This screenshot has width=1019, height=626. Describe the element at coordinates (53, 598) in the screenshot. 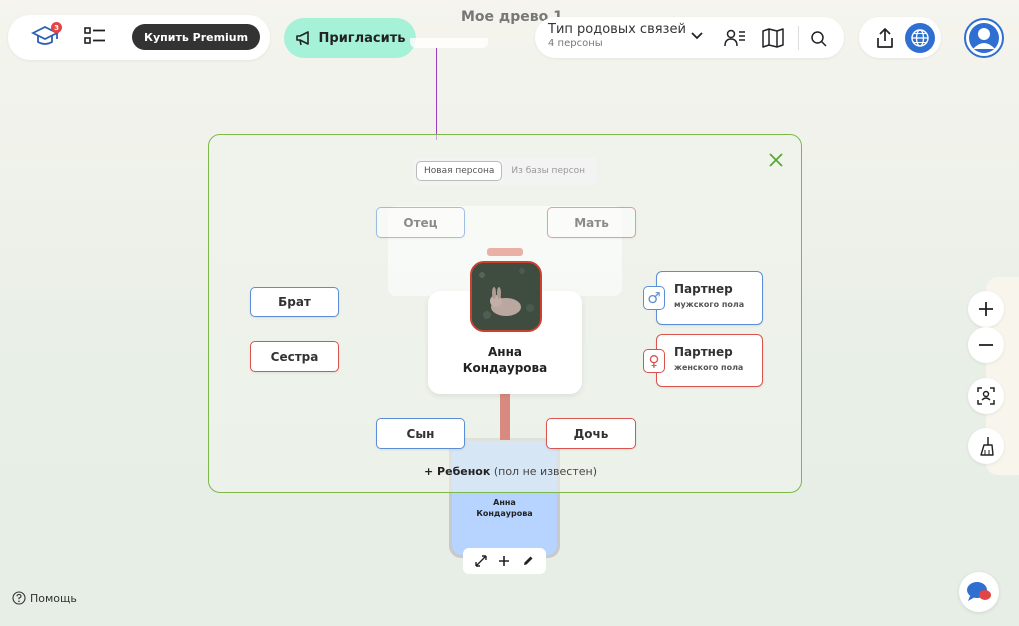

I see `help-label: Помощь` at that location.